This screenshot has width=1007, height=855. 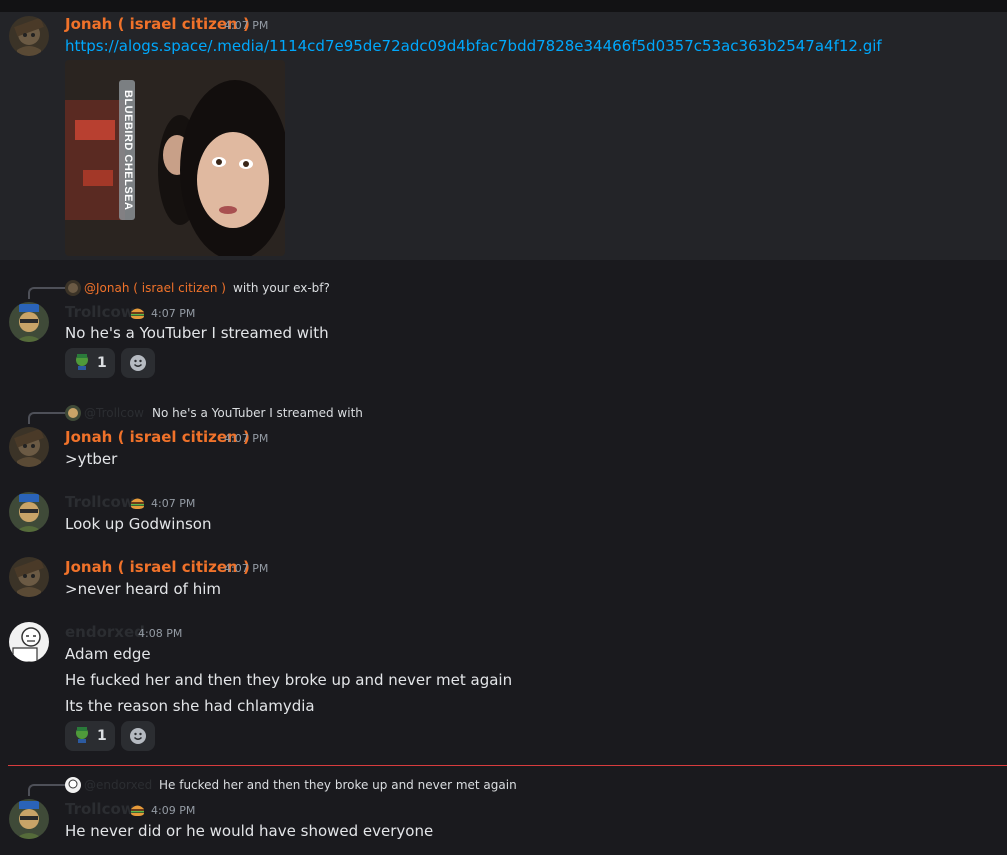 What do you see at coordinates (118, 785) in the screenshot?
I see `reply-author: @endorxed` at bounding box center [118, 785].